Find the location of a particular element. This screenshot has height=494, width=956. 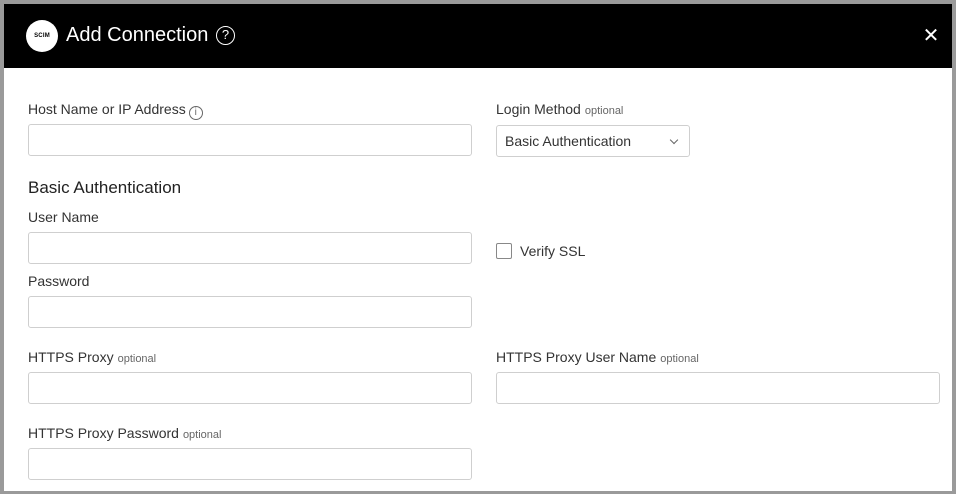

info-icon: i is located at coordinates (195, 113).